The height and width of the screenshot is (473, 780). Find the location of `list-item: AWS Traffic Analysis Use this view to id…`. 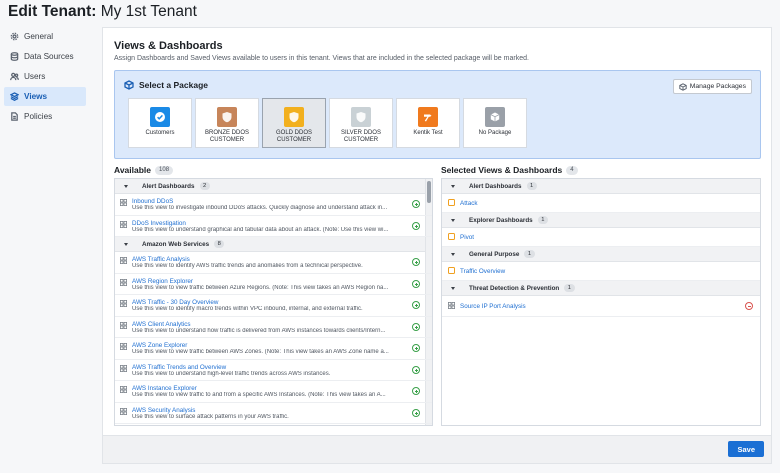

list-item: AWS Traffic Analysis Use this view to id… is located at coordinates (273, 263).